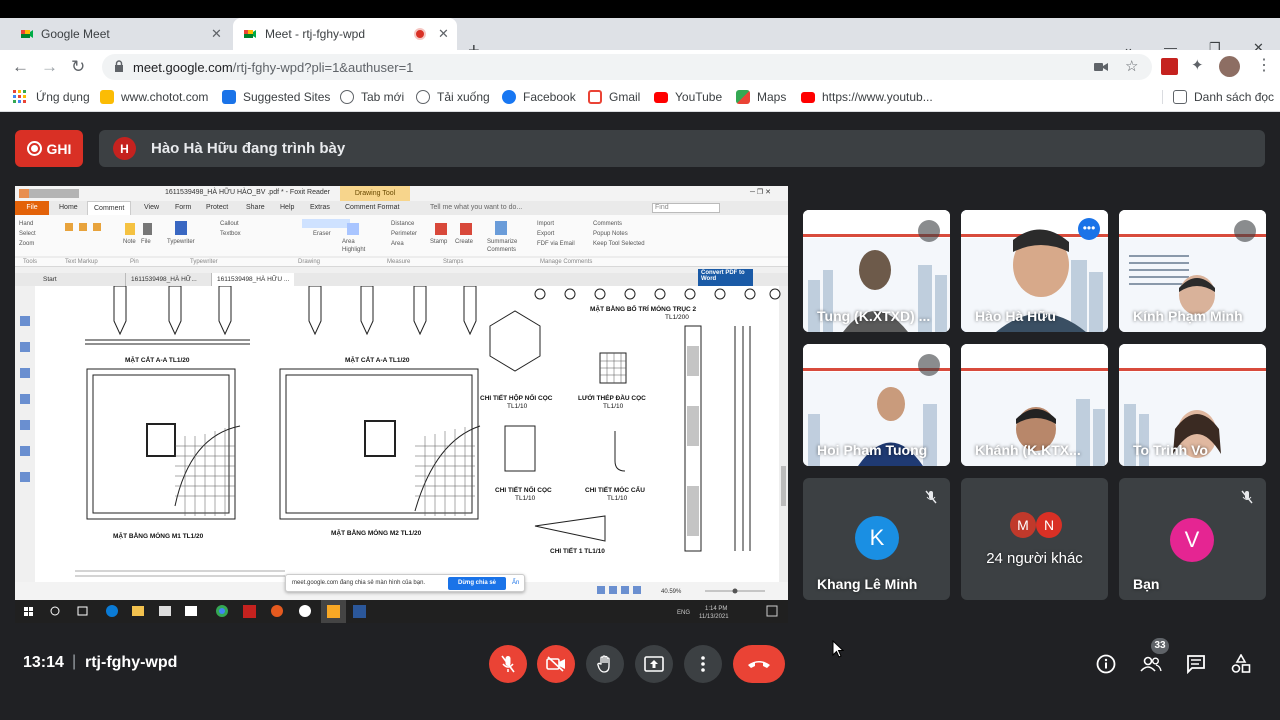  I want to click on chat-icon, so click(1196, 664).